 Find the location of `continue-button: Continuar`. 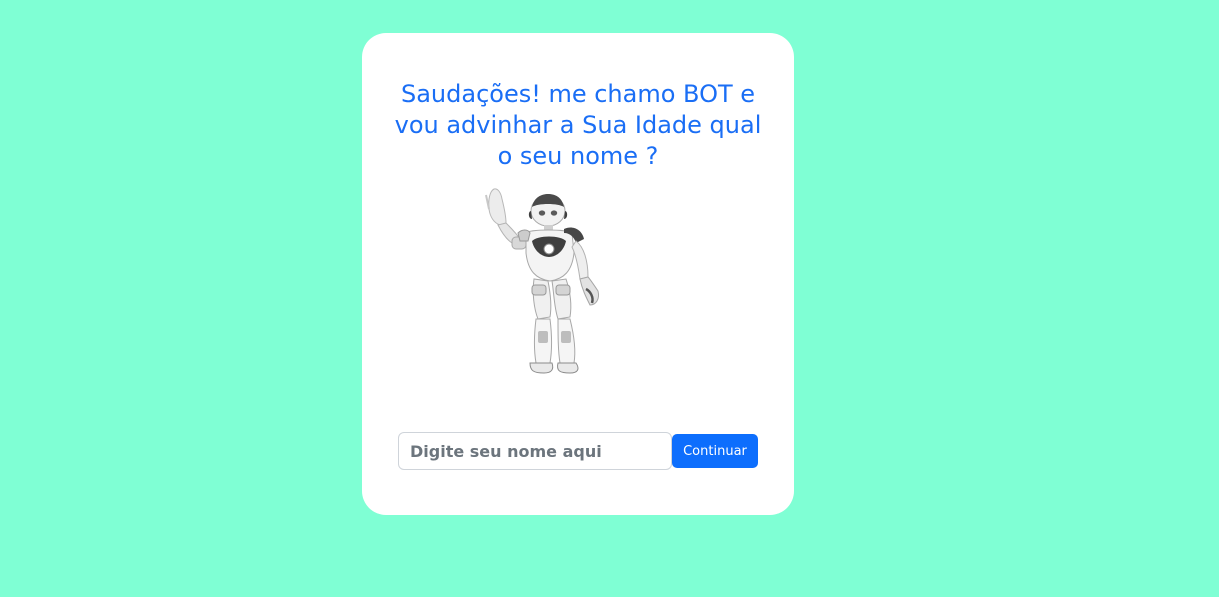

continue-button: Continuar is located at coordinates (715, 451).